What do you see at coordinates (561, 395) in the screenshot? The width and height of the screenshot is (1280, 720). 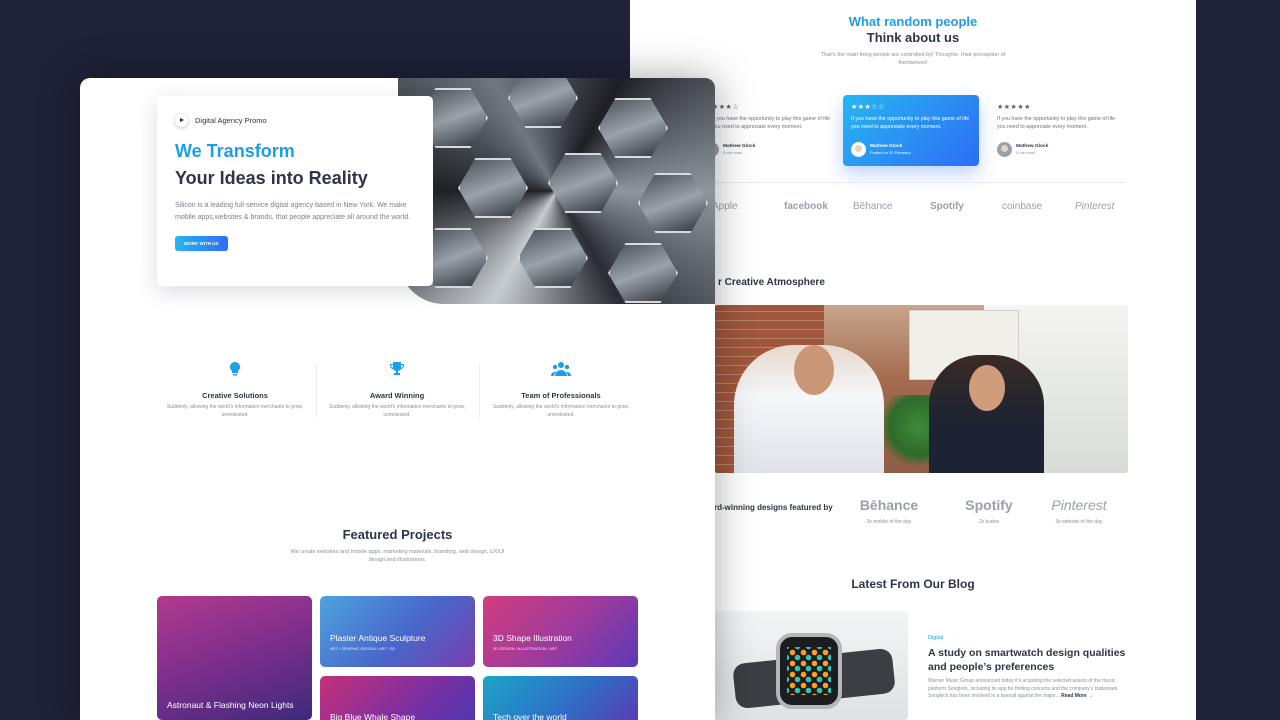 I see `feature-title: Team of Professionals` at bounding box center [561, 395].